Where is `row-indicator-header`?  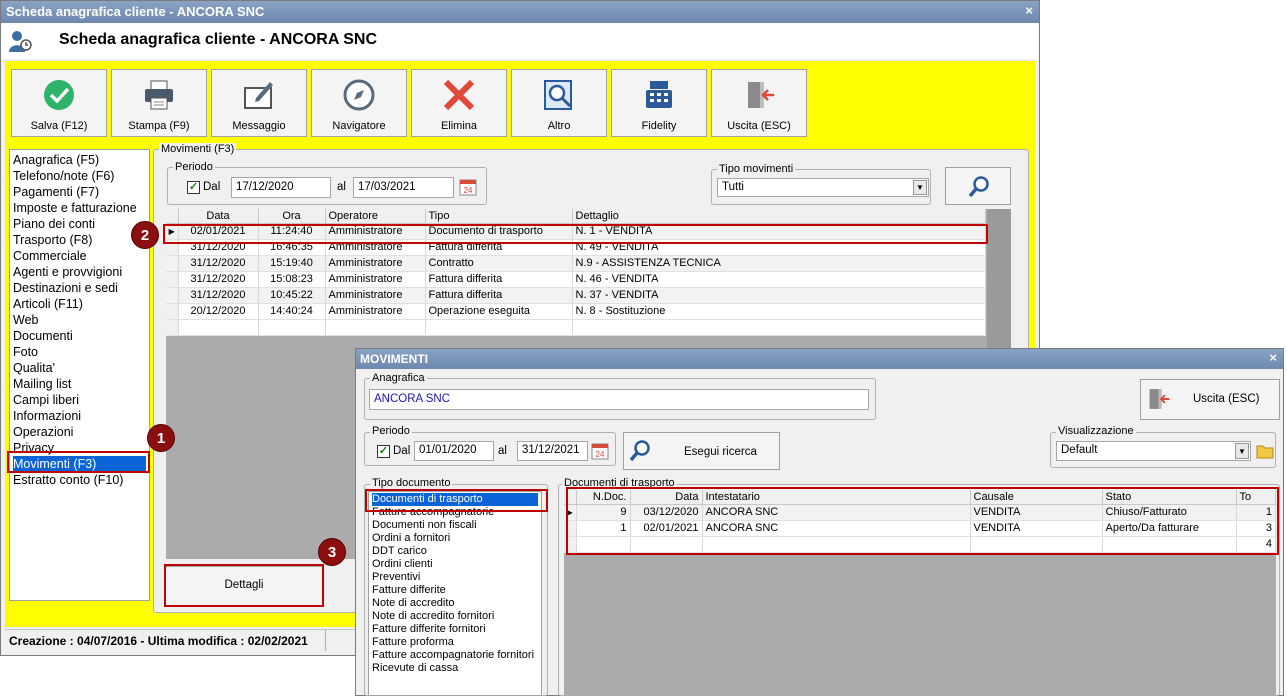 row-indicator-header is located at coordinates (172, 216).